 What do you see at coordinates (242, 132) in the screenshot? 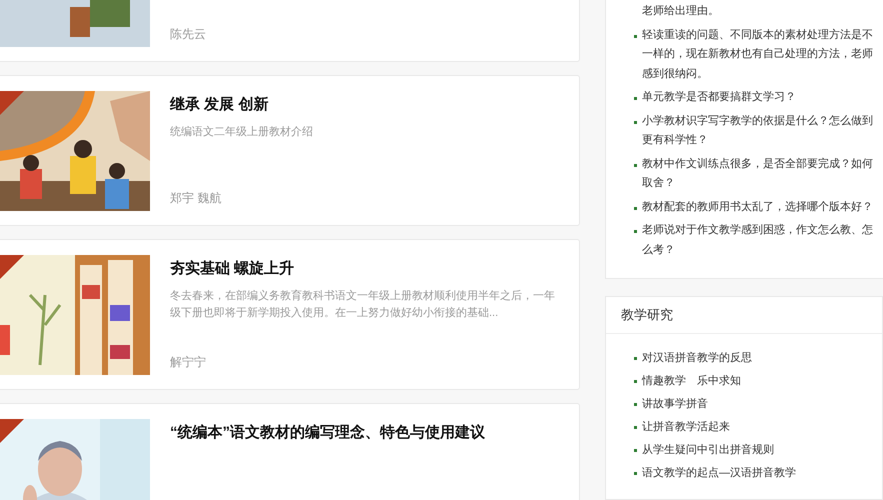
I see `article-summary: 统编语文二年级上册教材介绍` at bounding box center [242, 132].